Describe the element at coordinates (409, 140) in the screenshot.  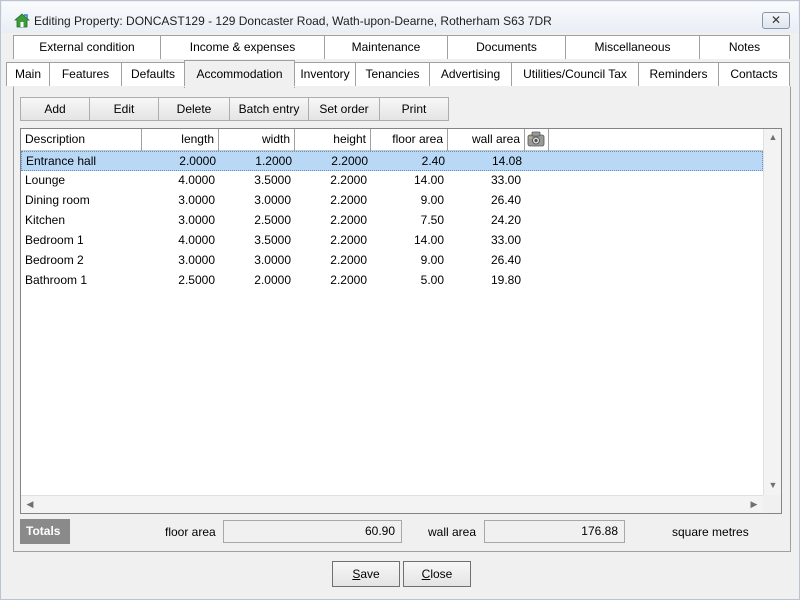
I see `column-header-floor-area: floor area` at that location.